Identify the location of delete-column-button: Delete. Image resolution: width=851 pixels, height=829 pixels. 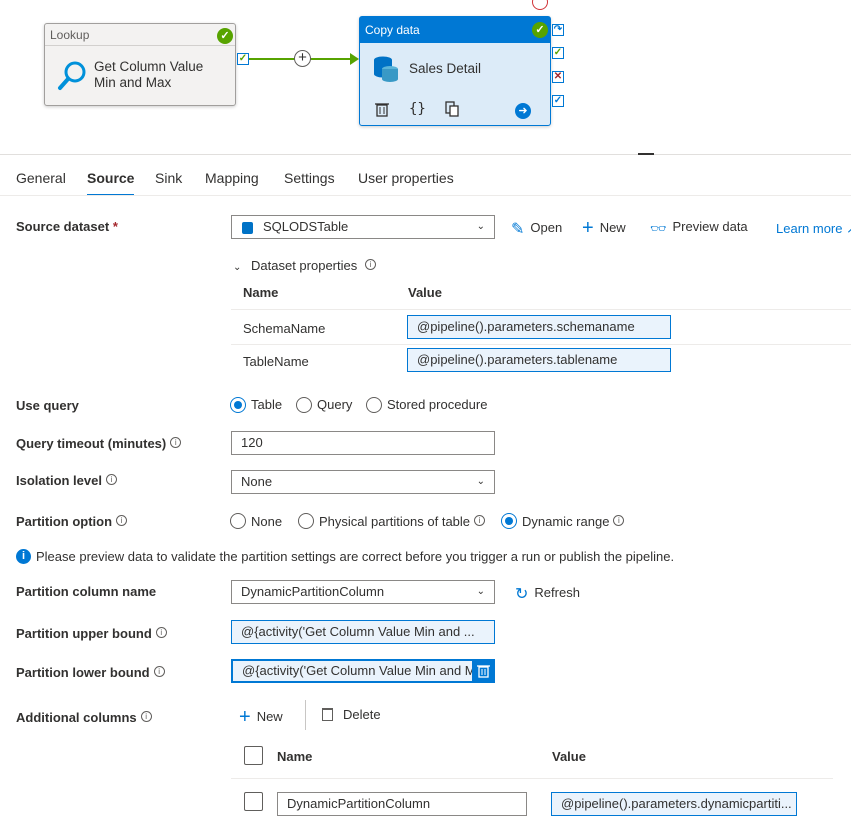
(351, 714).